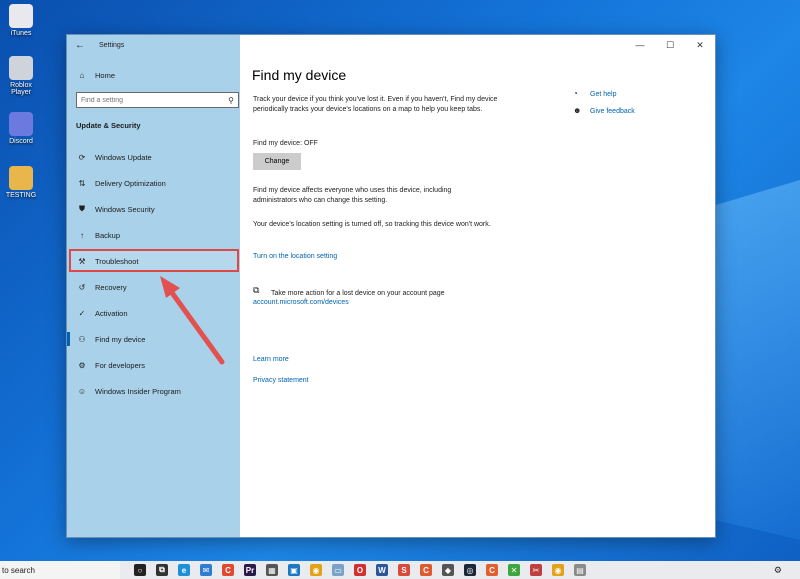 The height and width of the screenshot is (579, 800). Describe the element at coordinates (153, 339) in the screenshot. I see `sidebar-item-find-my-device: ⚇ Find my device` at that location.